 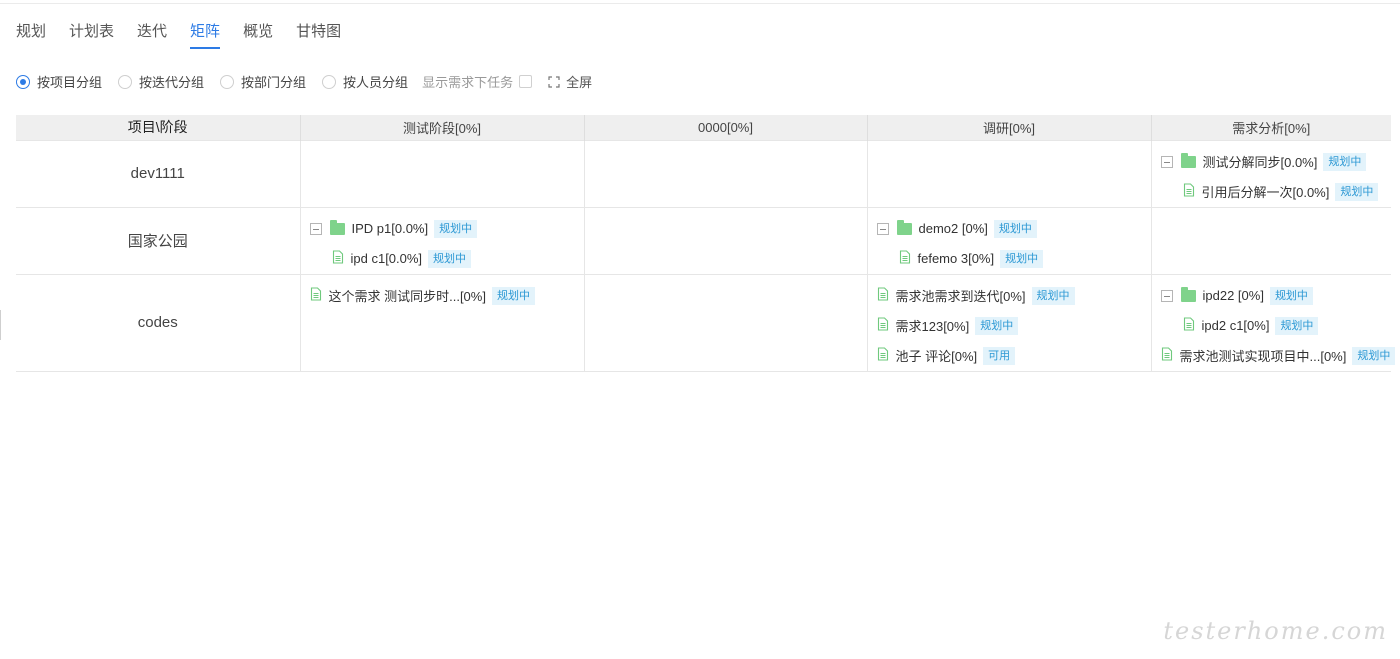 I want to click on group-by-member-option: 按人员分组, so click(x=365, y=81).